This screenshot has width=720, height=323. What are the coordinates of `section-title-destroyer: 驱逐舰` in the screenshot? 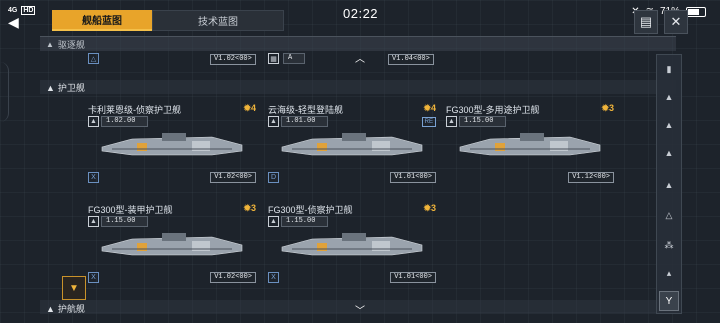 It's located at (71, 44).